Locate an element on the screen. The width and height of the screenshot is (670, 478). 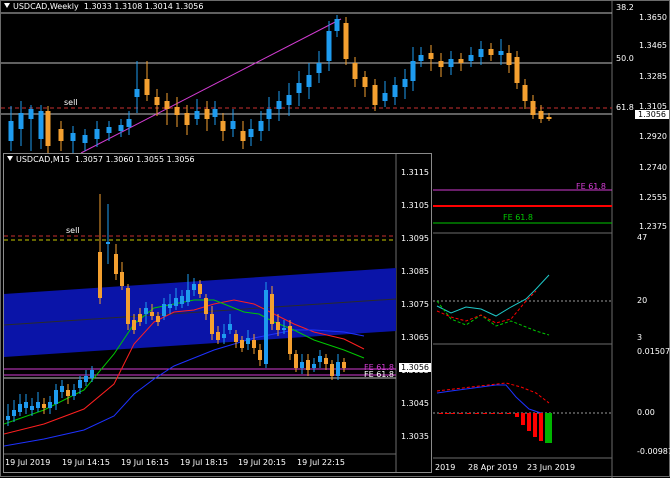
m15-title: USDCAD,M15 1.3057 1.3060 1.3055 1.3056 is located at coordinates (101, 159).